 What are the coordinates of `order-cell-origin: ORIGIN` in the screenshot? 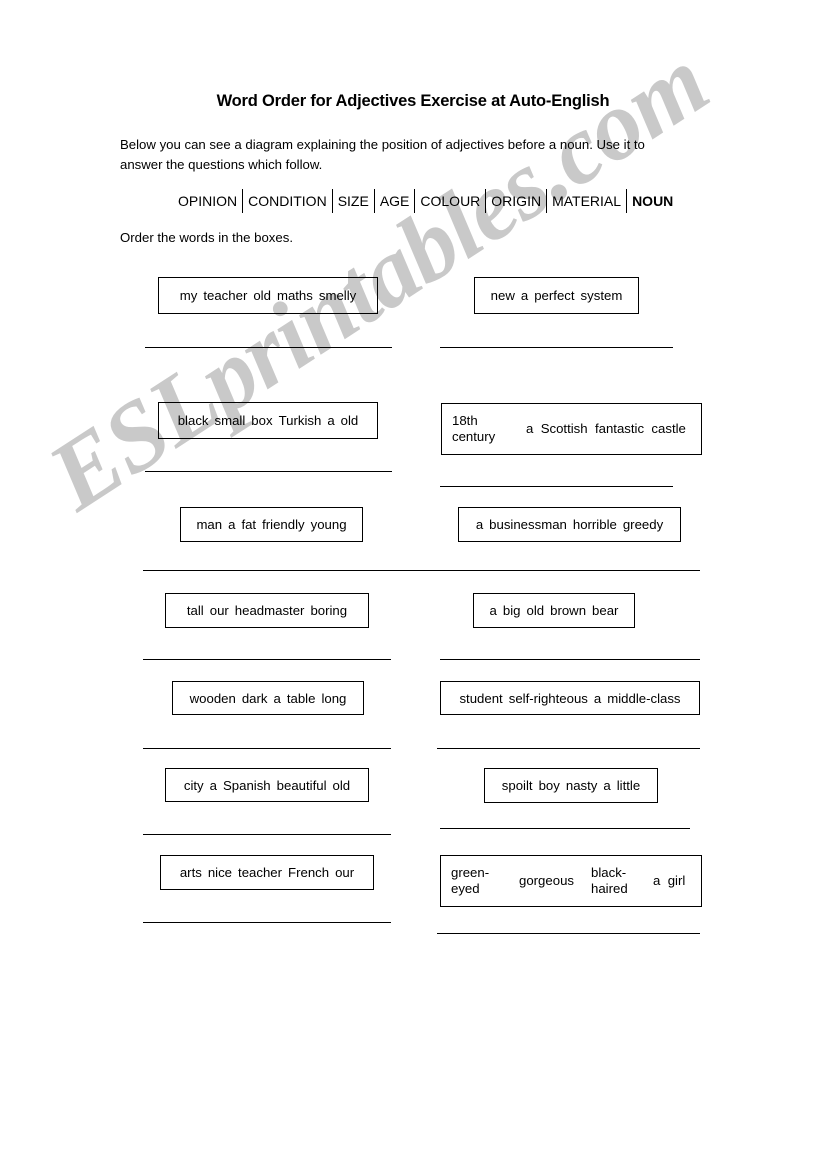 It's located at (516, 201).